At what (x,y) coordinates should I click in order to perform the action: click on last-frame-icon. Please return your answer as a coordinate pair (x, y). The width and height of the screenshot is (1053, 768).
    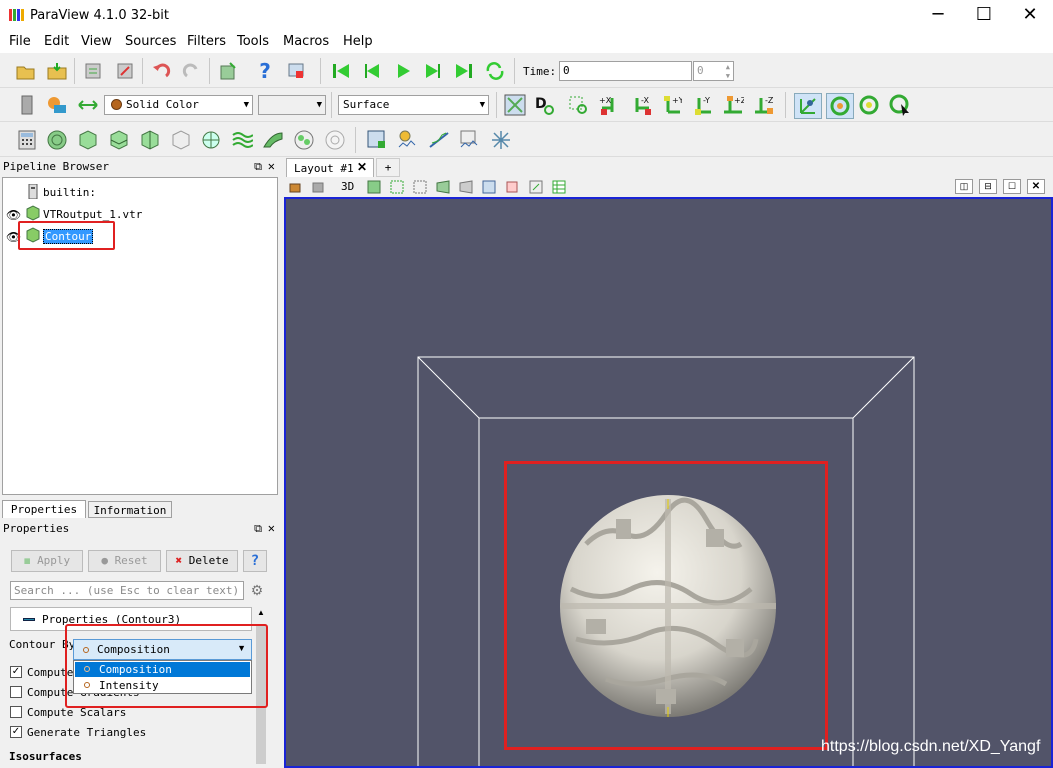
    Looking at the image, I should click on (464, 71).